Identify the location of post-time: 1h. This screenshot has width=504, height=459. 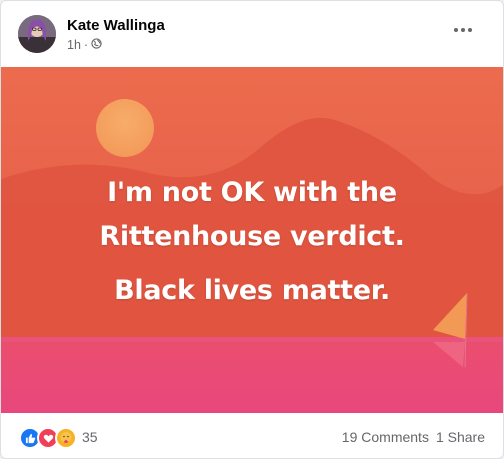
(74, 45).